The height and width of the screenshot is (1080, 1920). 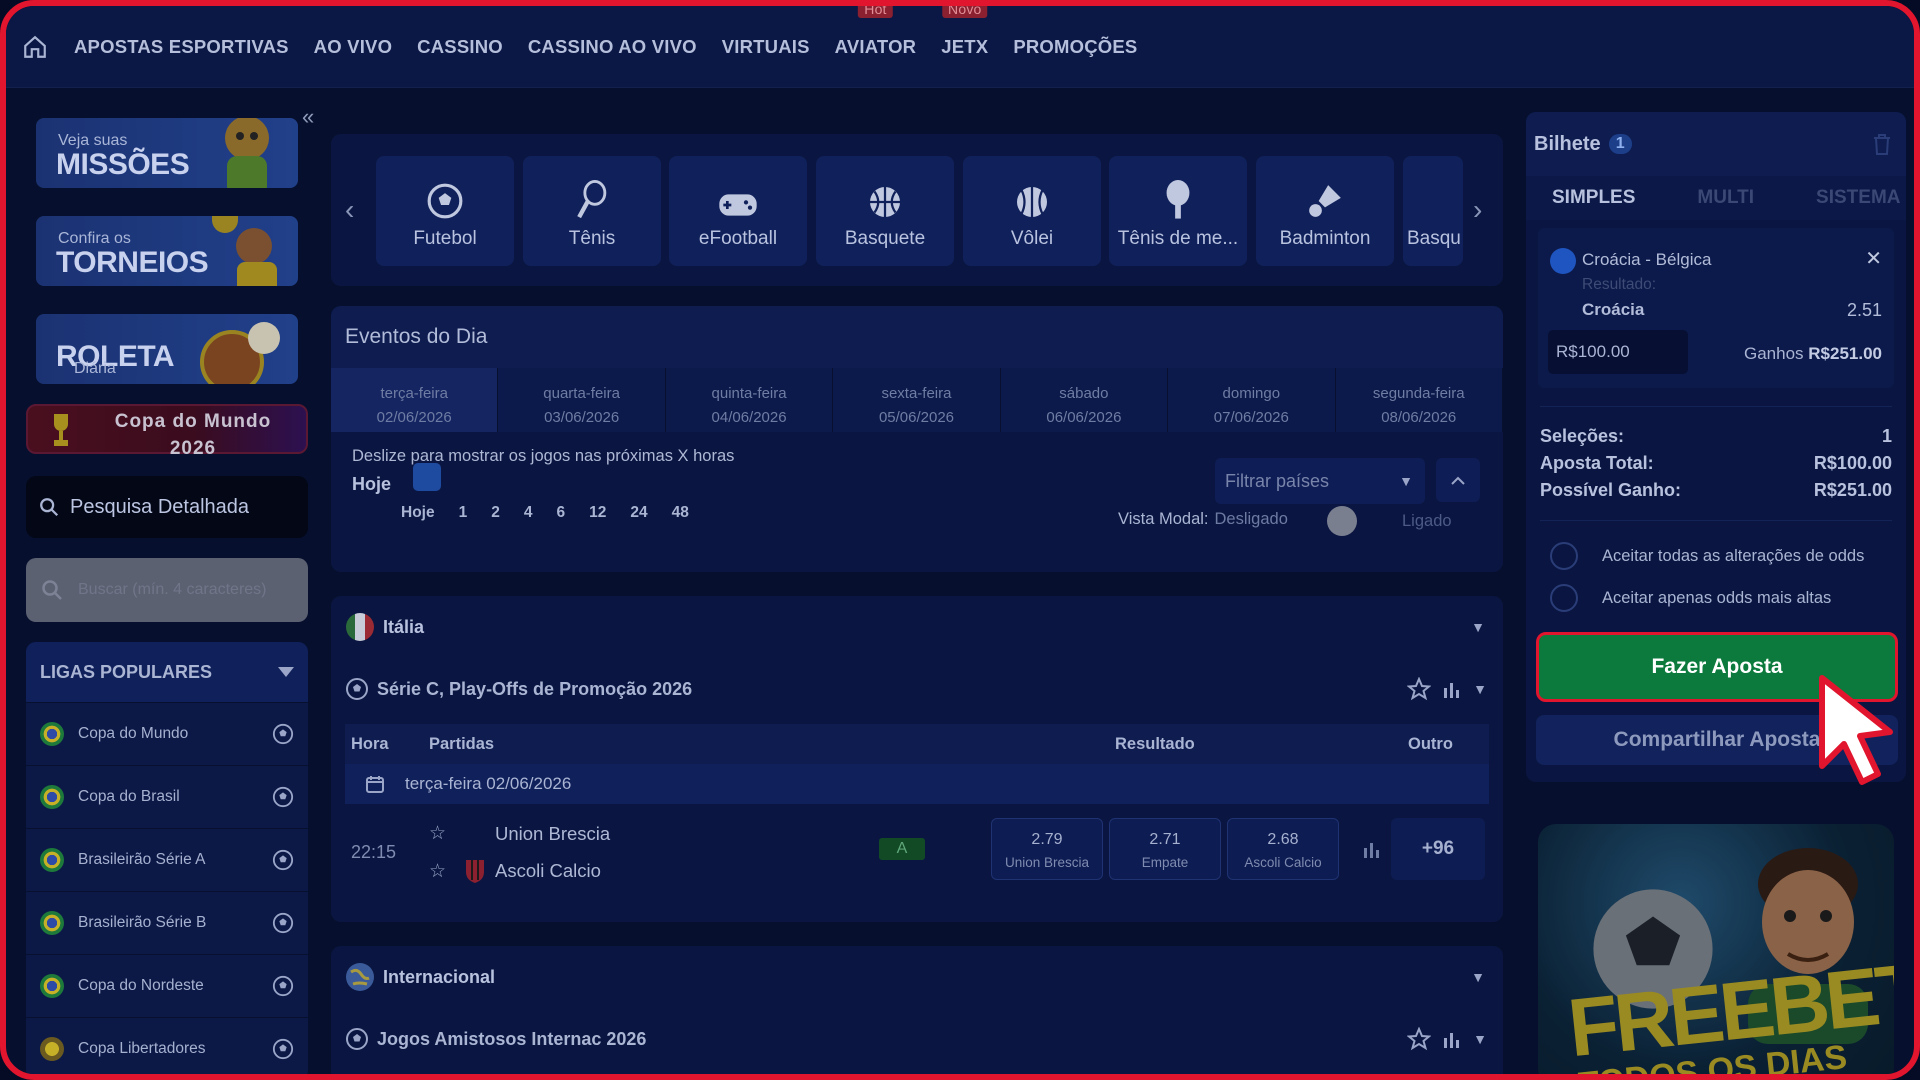 I want to click on odd-draw-button: 2.71 Empate, so click(x=1165, y=849).